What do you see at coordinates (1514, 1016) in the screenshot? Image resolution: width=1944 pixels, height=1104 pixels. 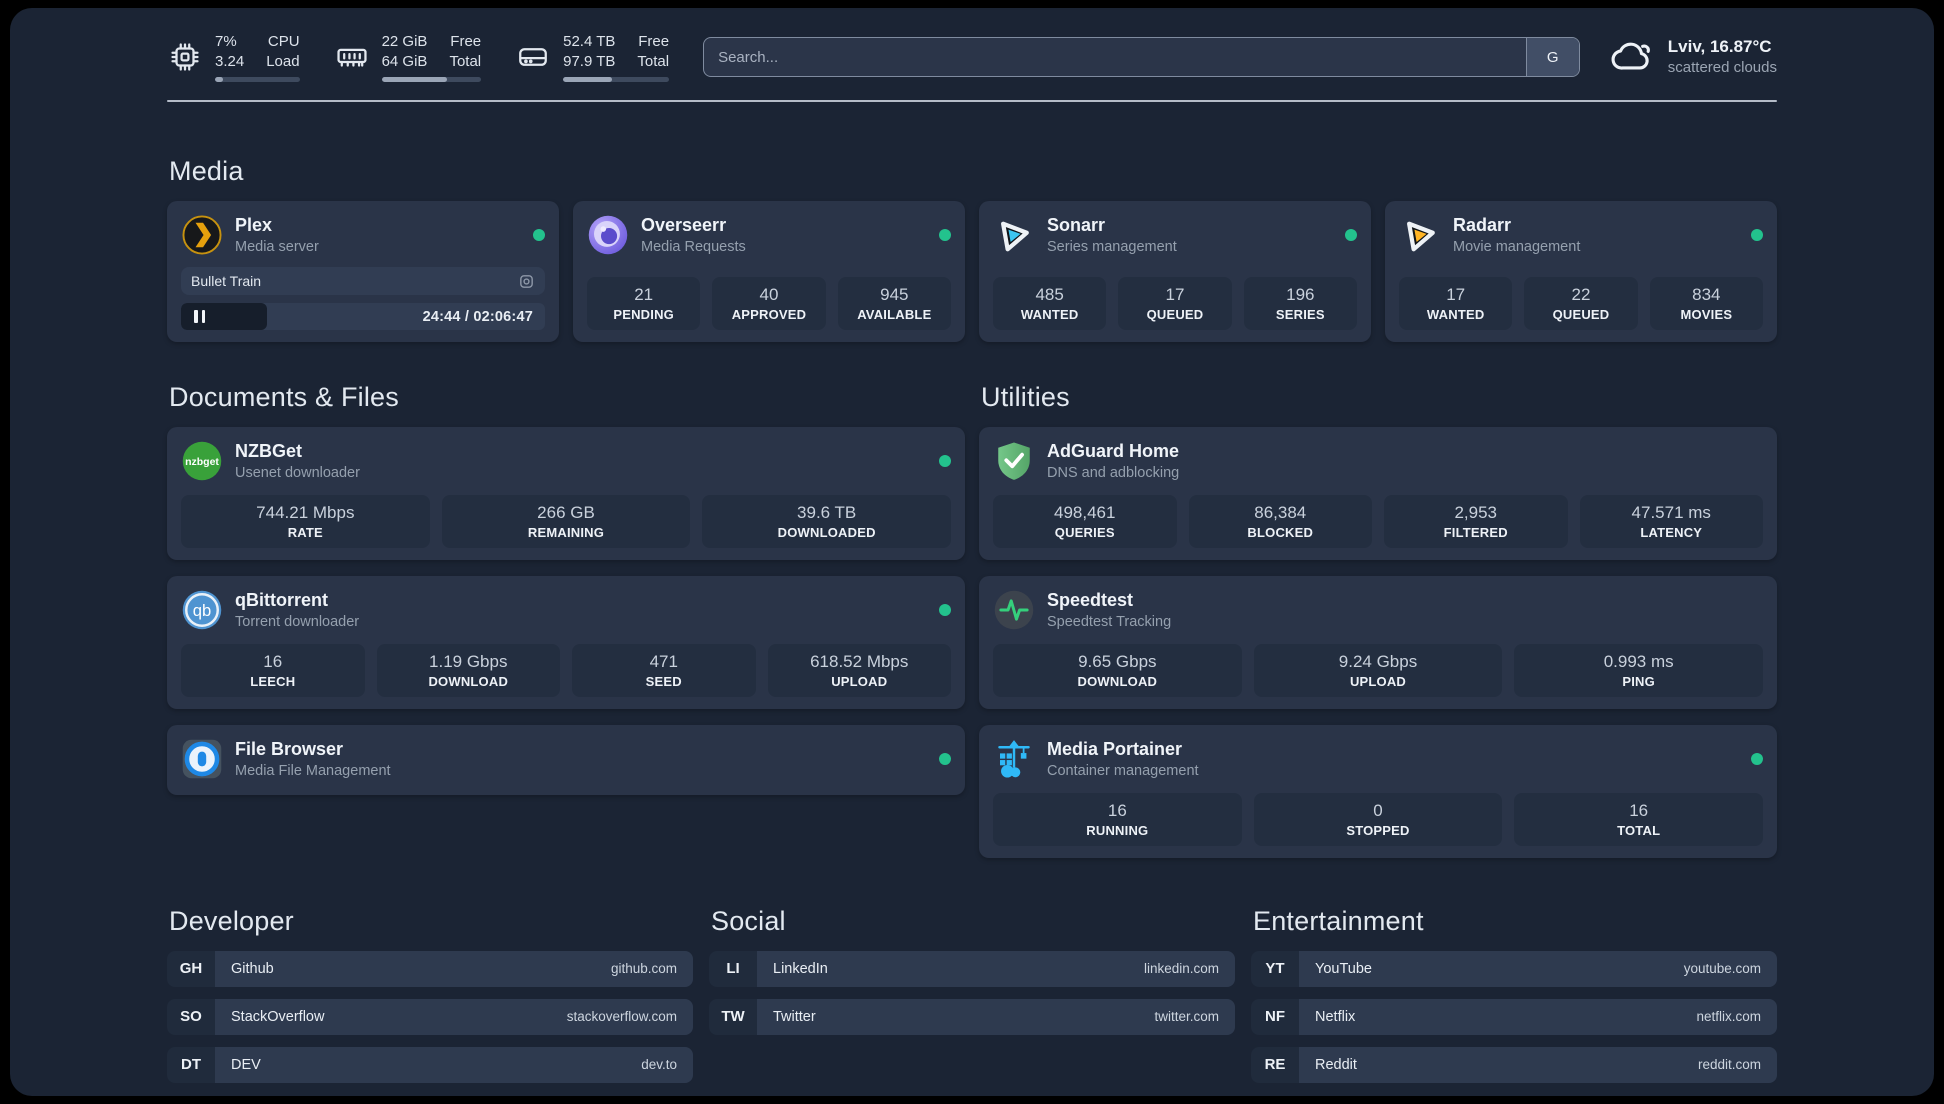 I see `link-netflix: NF Netflix netflix.com` at bounding box center [1514, 1016].